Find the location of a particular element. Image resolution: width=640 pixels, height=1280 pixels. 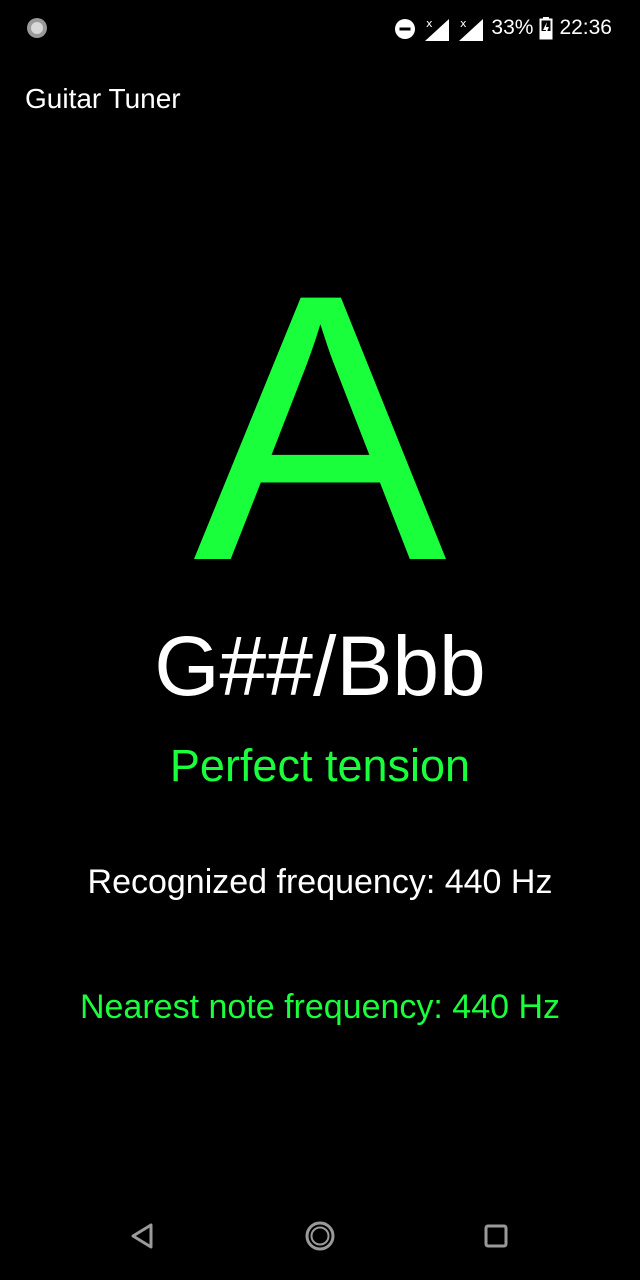

battery-charging-icon is located at coordinates (546, 28).